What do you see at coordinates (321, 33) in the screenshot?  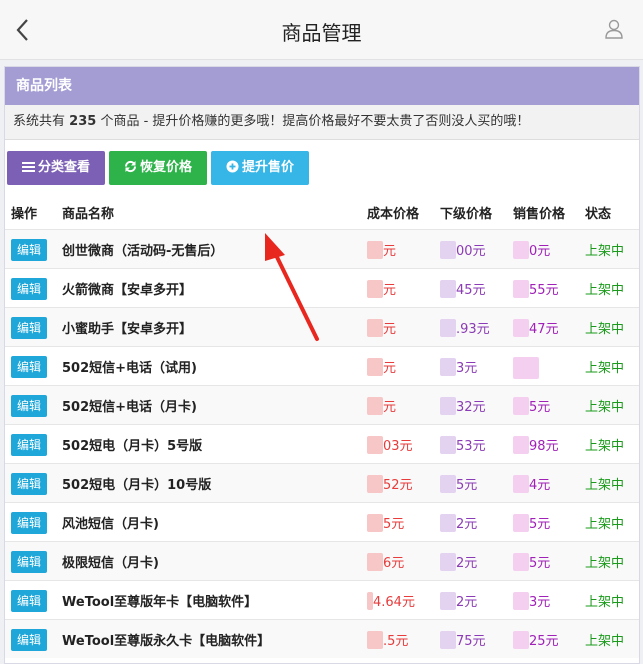 I see `page-title: 商品管理` at bounding box center [321, 33].